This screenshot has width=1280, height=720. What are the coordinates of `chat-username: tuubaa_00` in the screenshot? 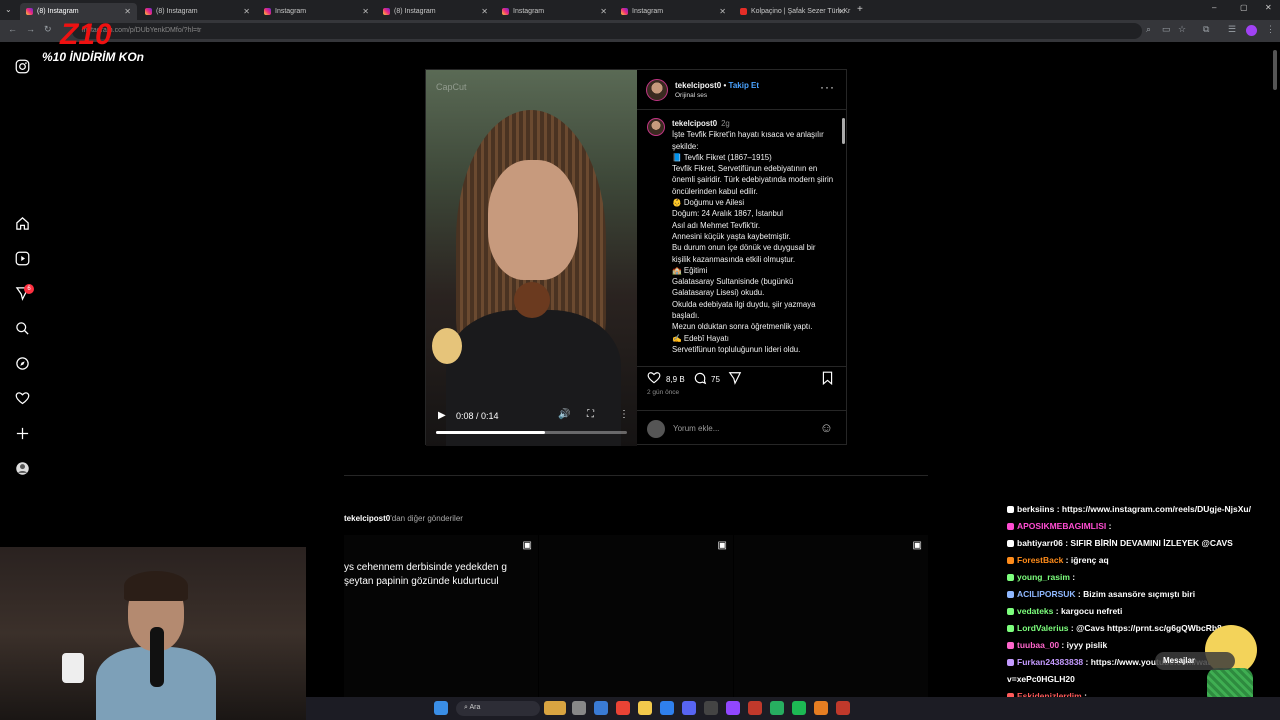 It's located at (1038, 645).